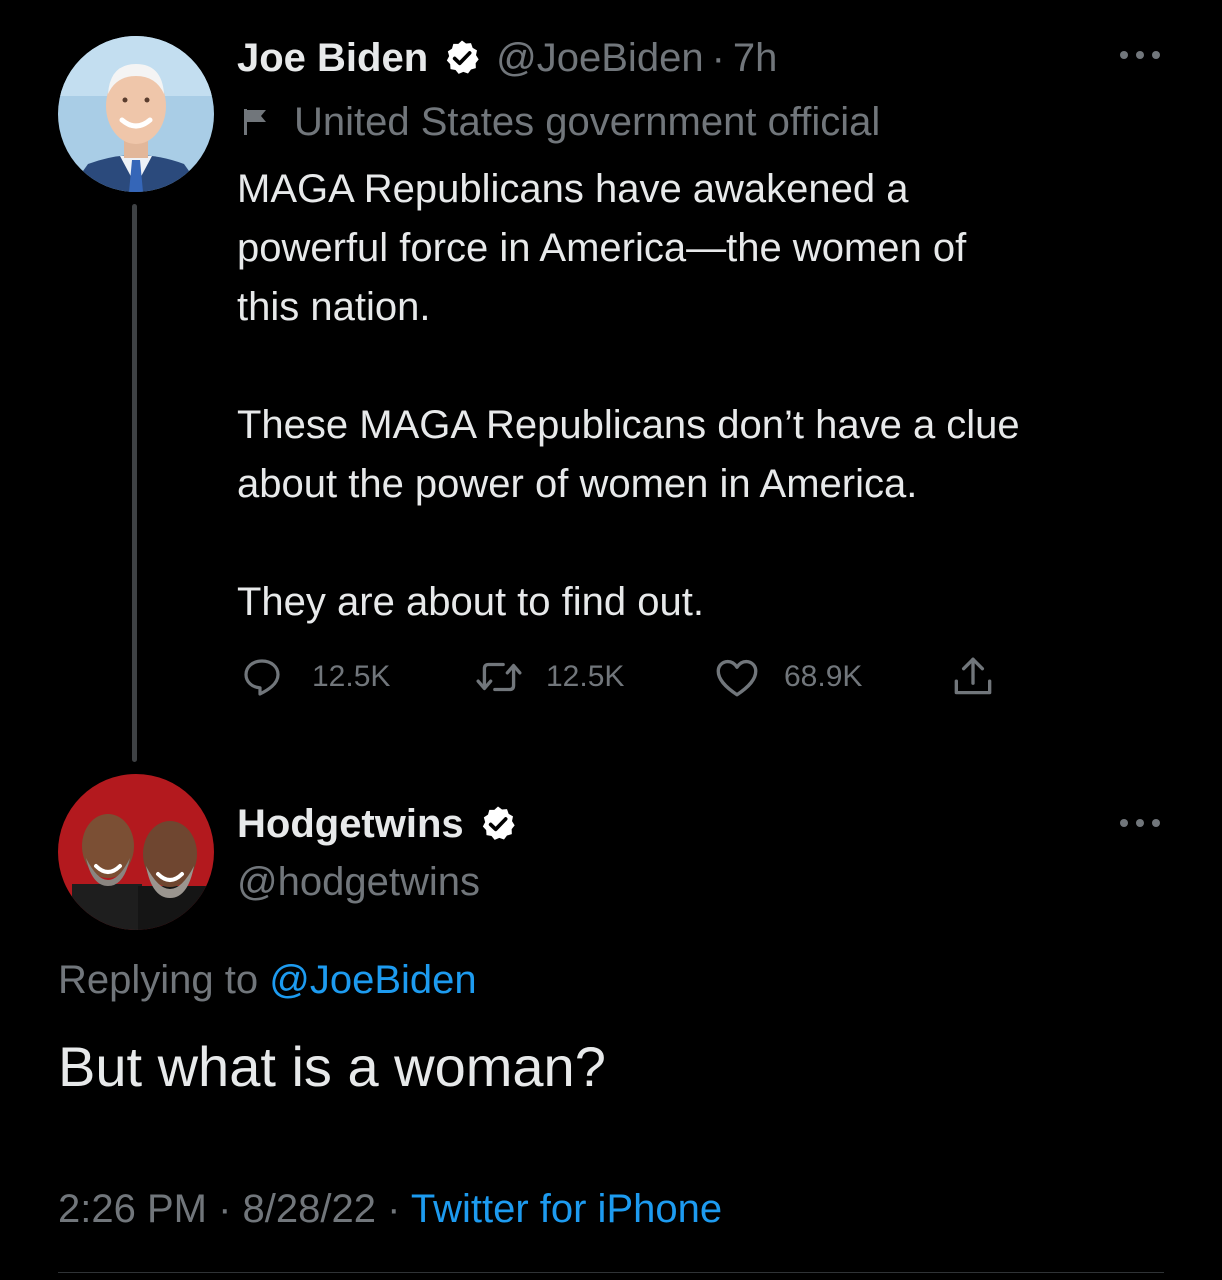 The width and height of the screenshot is (1222, 1280). Describe the element at coordinates (587, 121) in the screenshot. I see `account-label-text: United States government official` at that location.